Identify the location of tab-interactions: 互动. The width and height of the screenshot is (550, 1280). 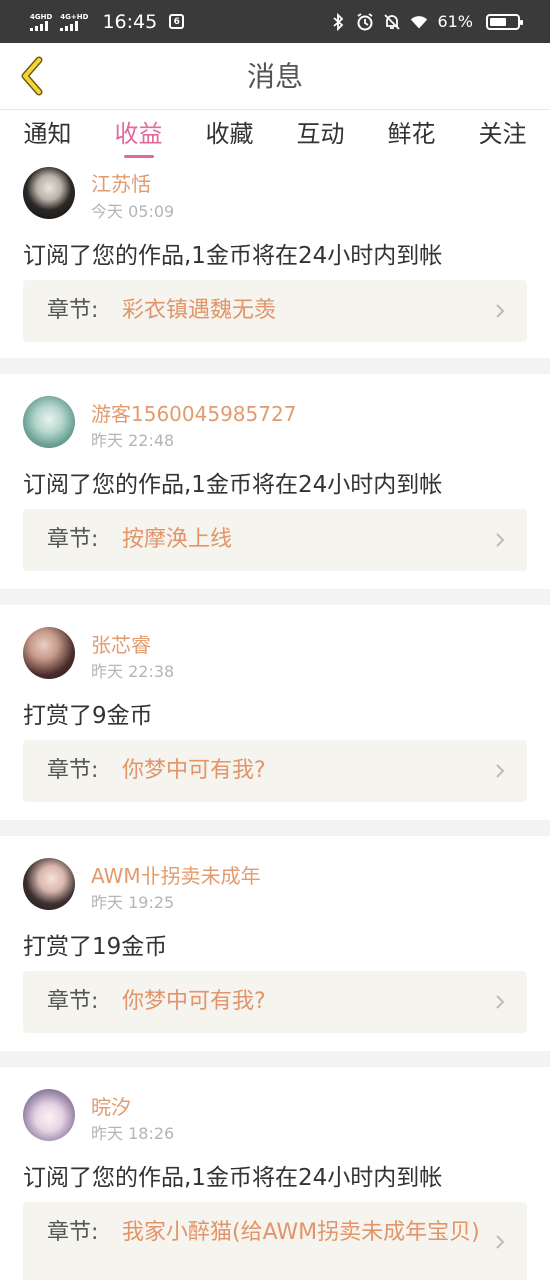
(320, 135).